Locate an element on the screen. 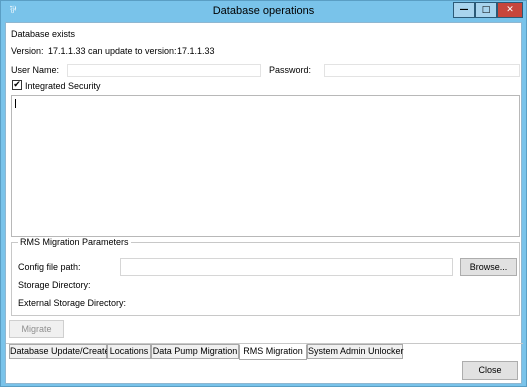  tab-data-pump-migration: Data Pump Migration is located at coordinates (195, 351).